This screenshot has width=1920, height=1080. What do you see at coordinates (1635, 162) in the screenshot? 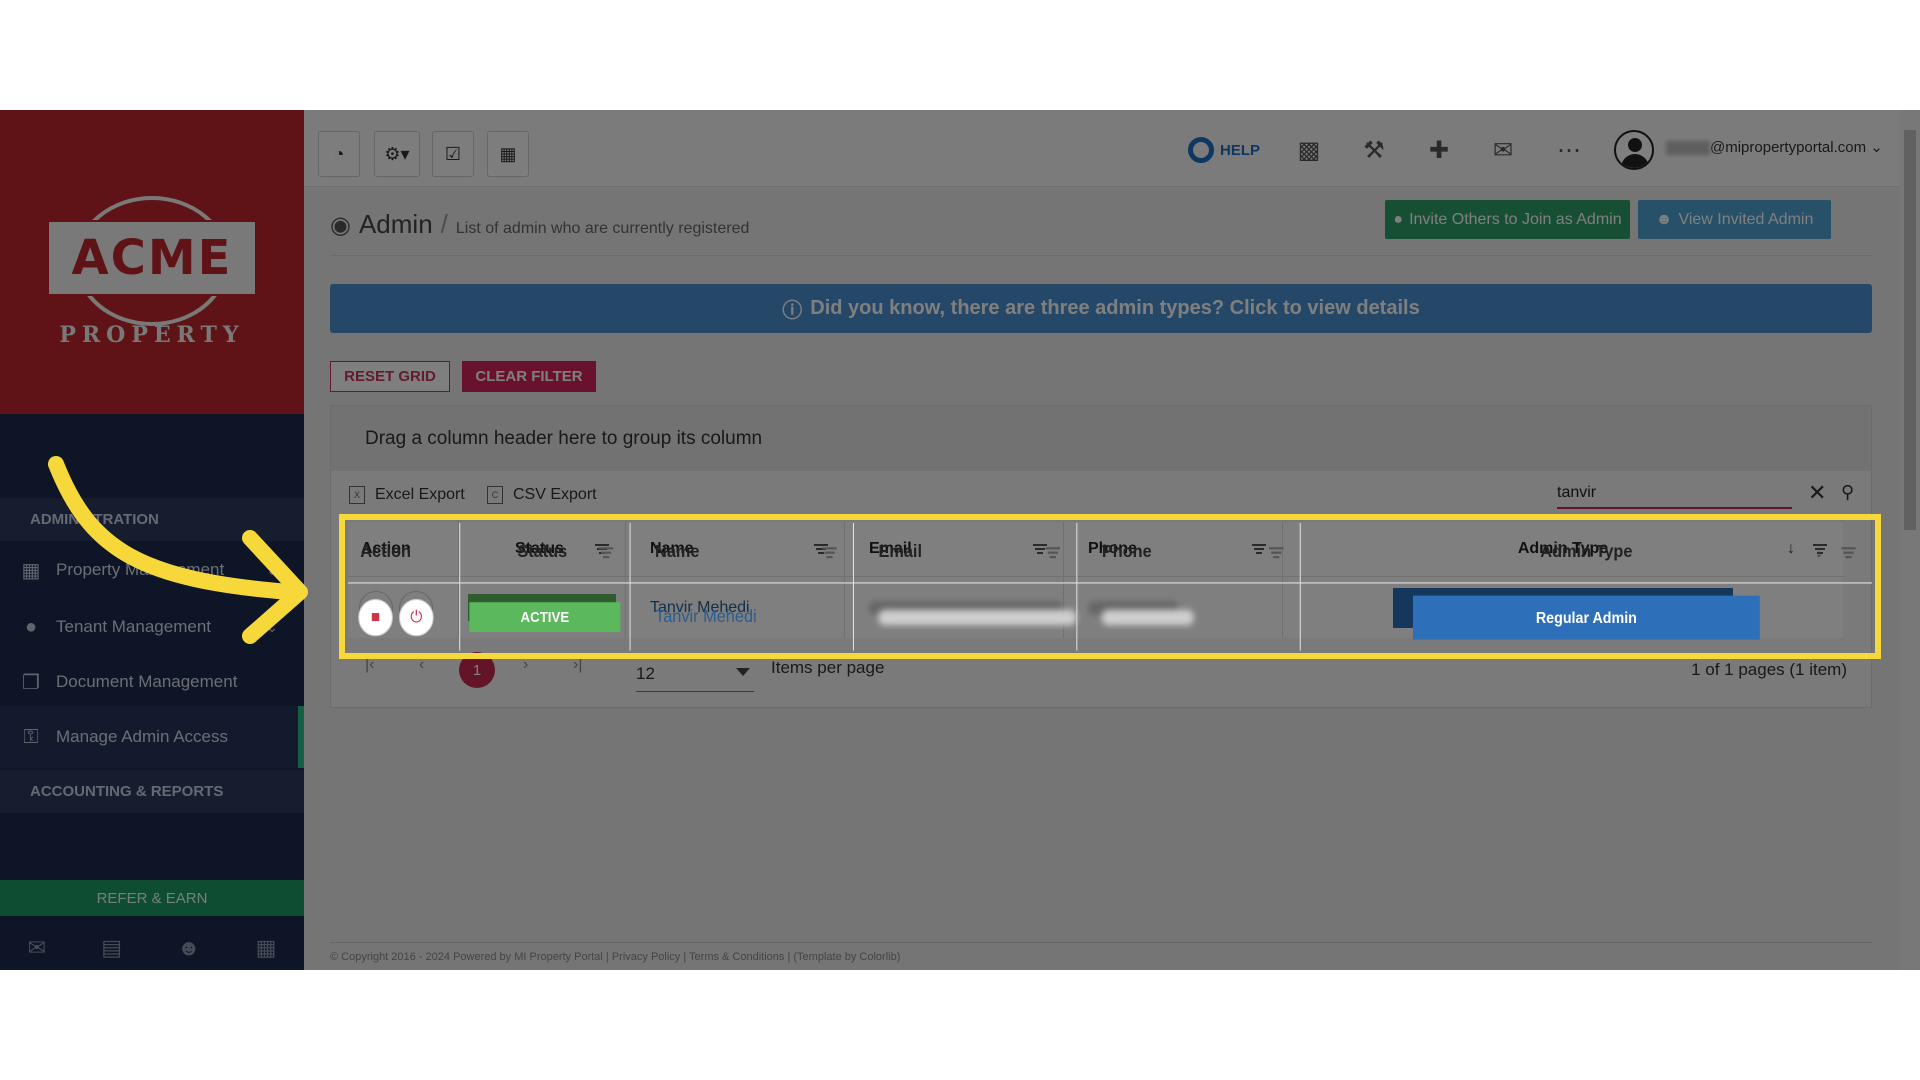
I see `avatar-body` at bounding box center [1635, 162].